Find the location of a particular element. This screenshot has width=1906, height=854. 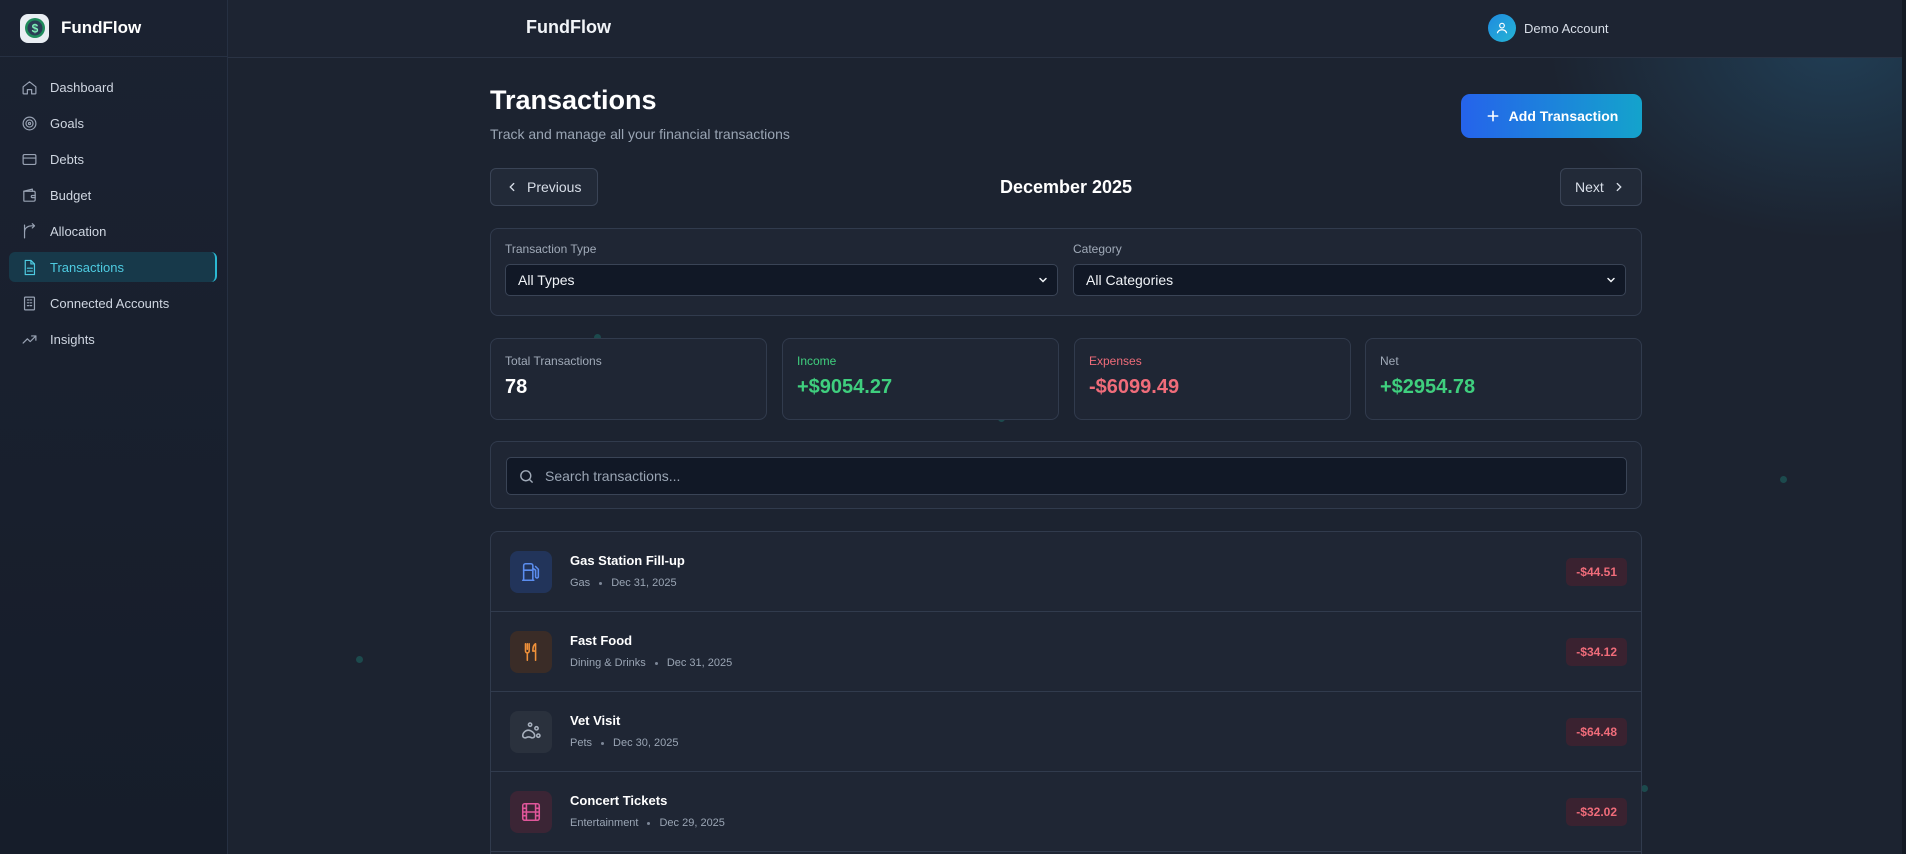

split-icon is located at coordinates (29, 230).